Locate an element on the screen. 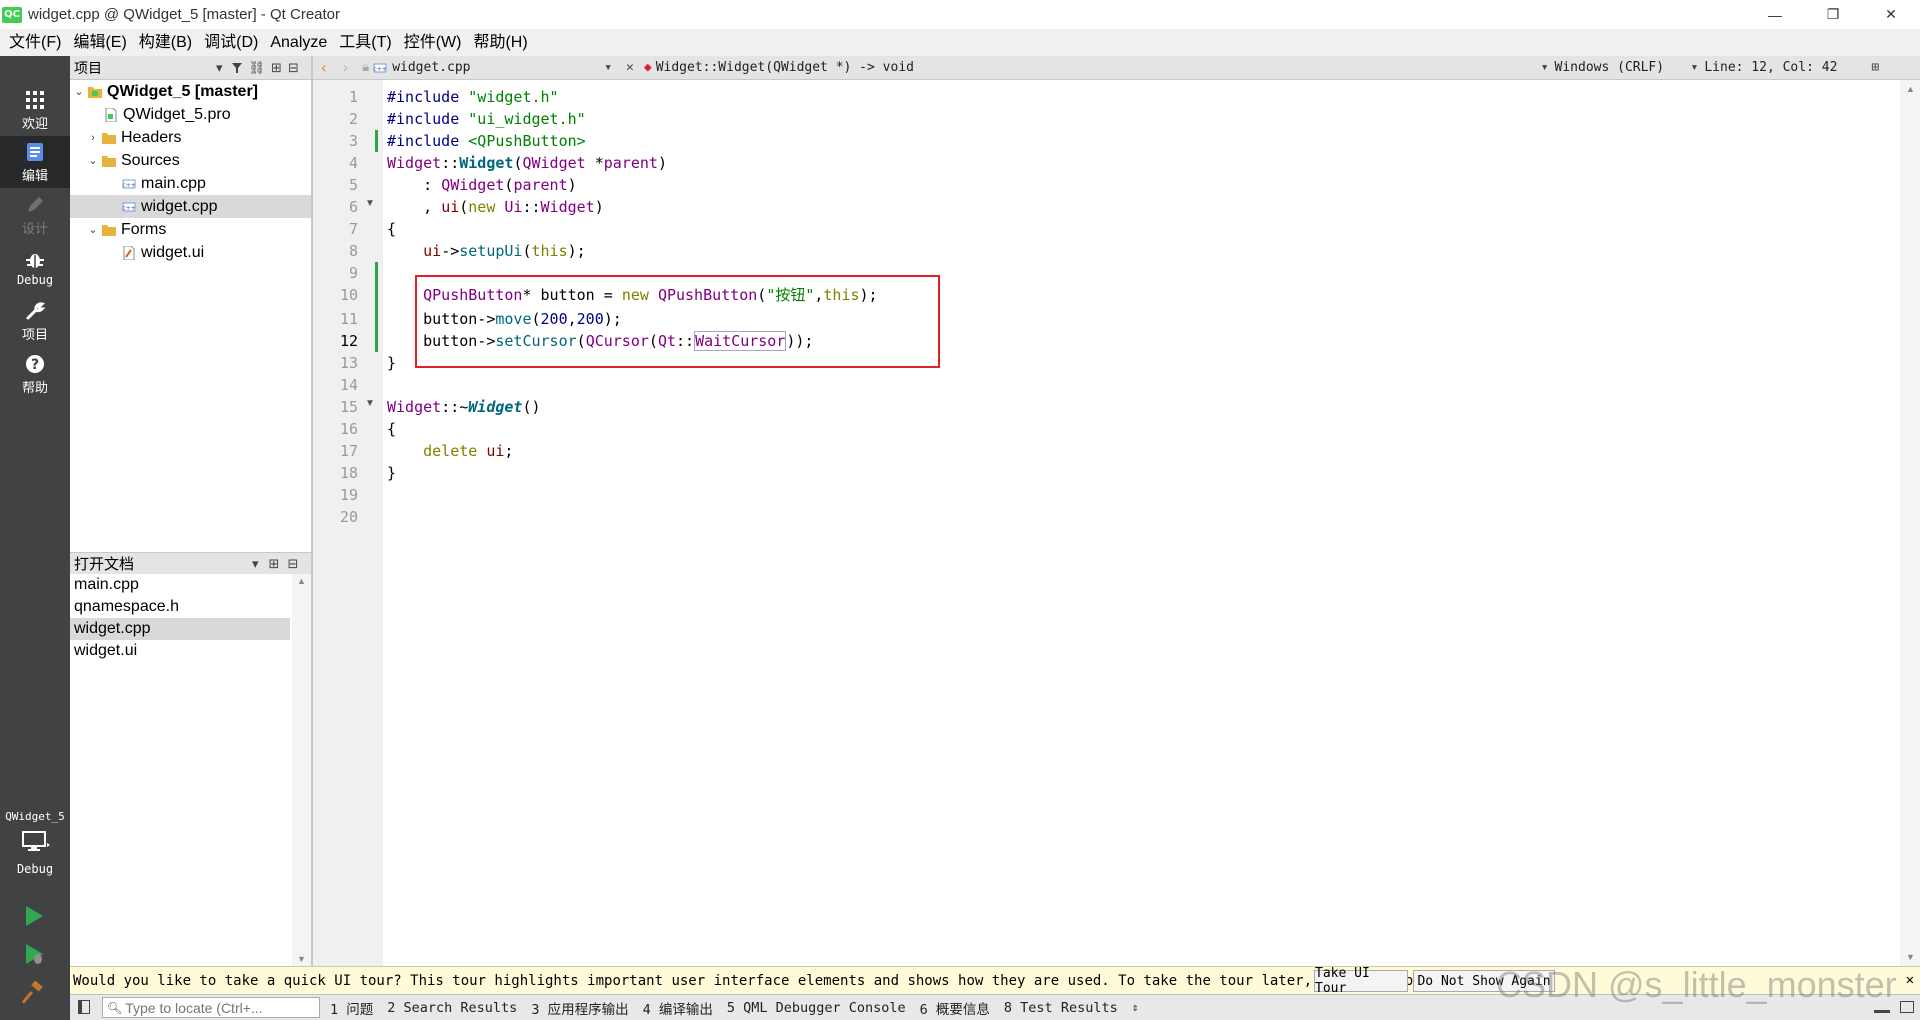 This screenshot has width=1920, height=1020. token-field: ui is located at coordinates (495, 451).